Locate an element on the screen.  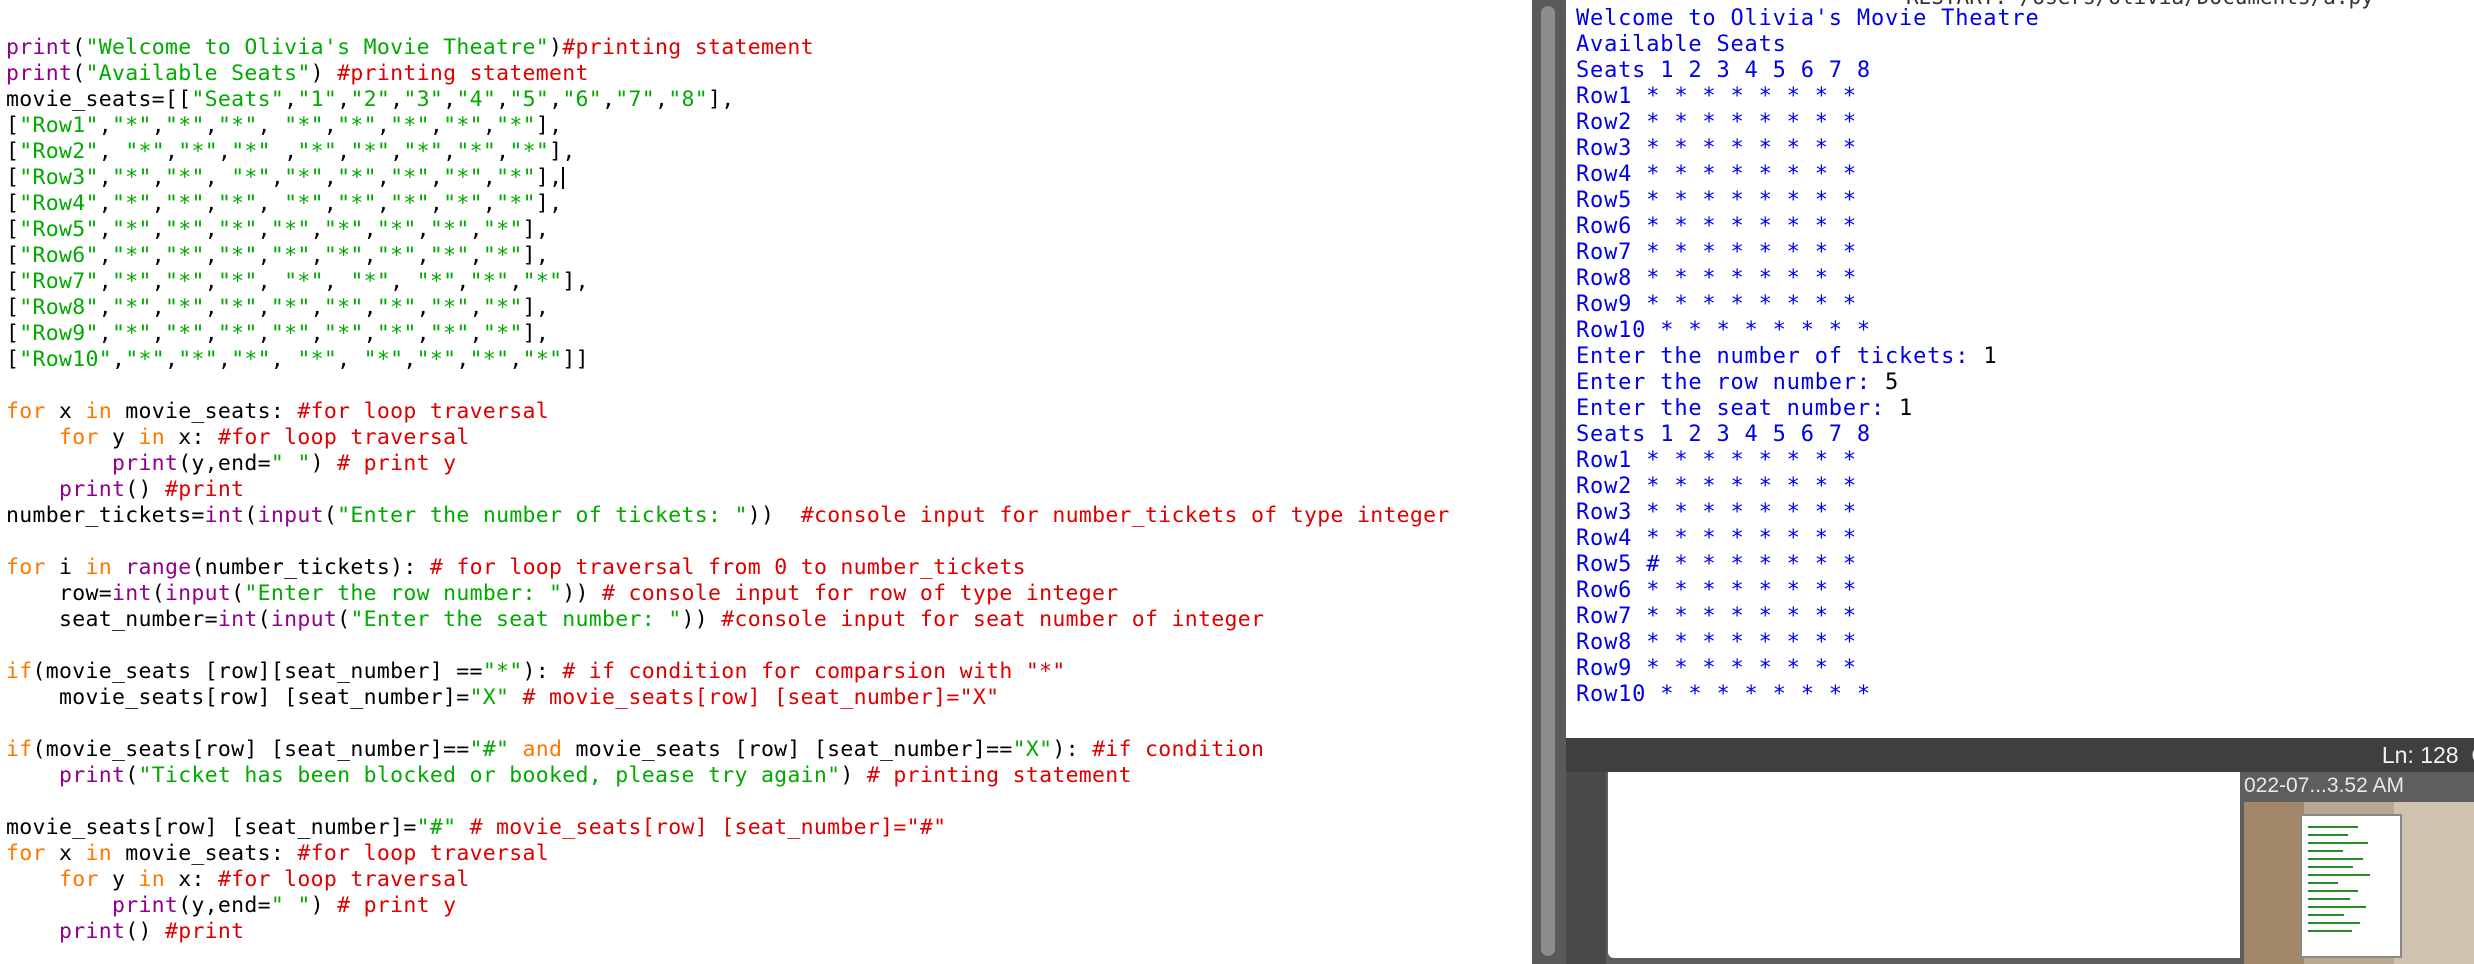
shell-output-text: Enter the row number: is located at coordinates (1730, 382).